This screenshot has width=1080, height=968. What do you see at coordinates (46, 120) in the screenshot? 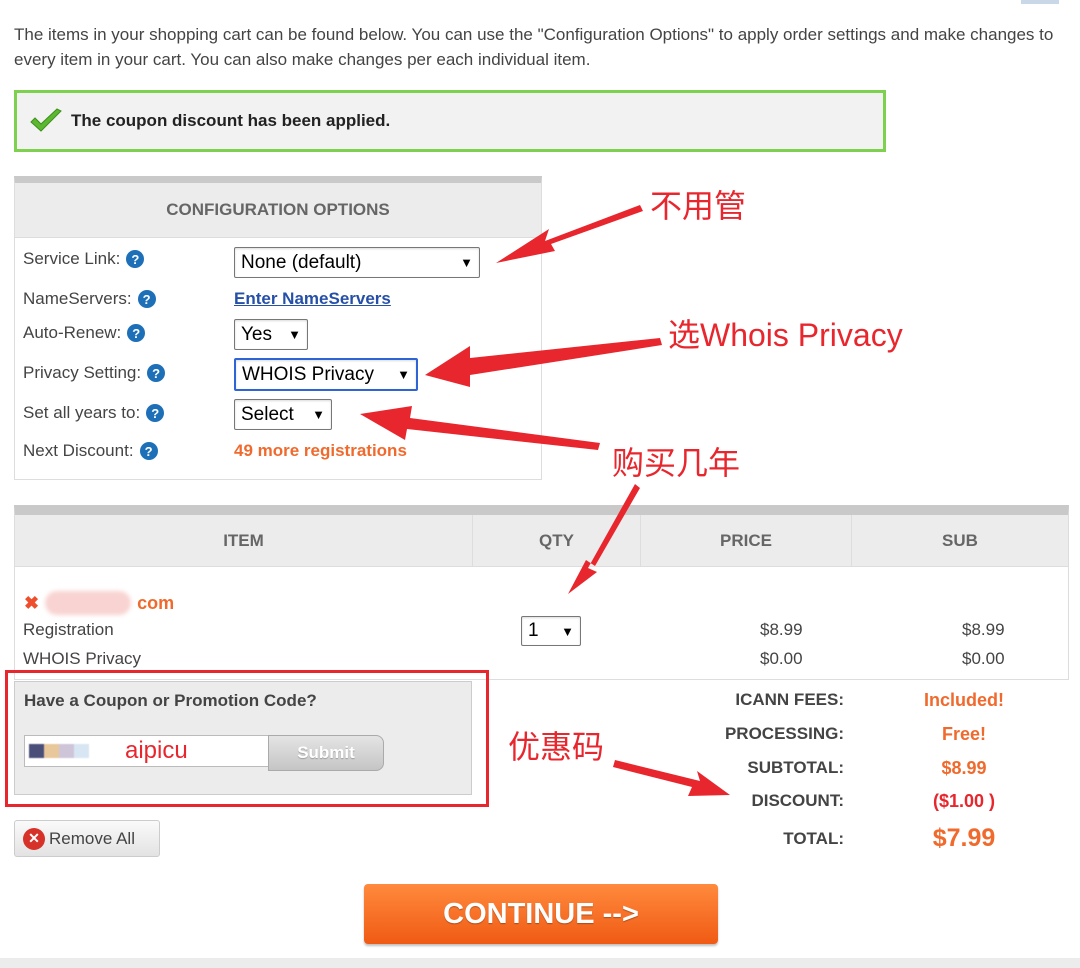
I see `checkmark-icon` at bounding box center [46, 120].